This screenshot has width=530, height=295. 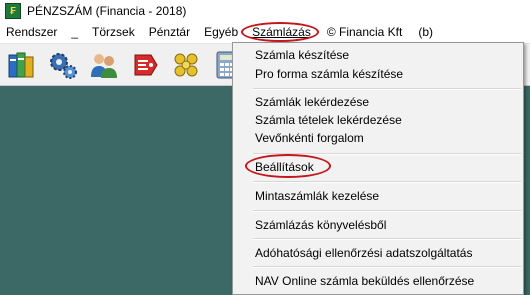 I want to click on menu-item-beallitasok: Beállítások, so click(x=284, y=167).